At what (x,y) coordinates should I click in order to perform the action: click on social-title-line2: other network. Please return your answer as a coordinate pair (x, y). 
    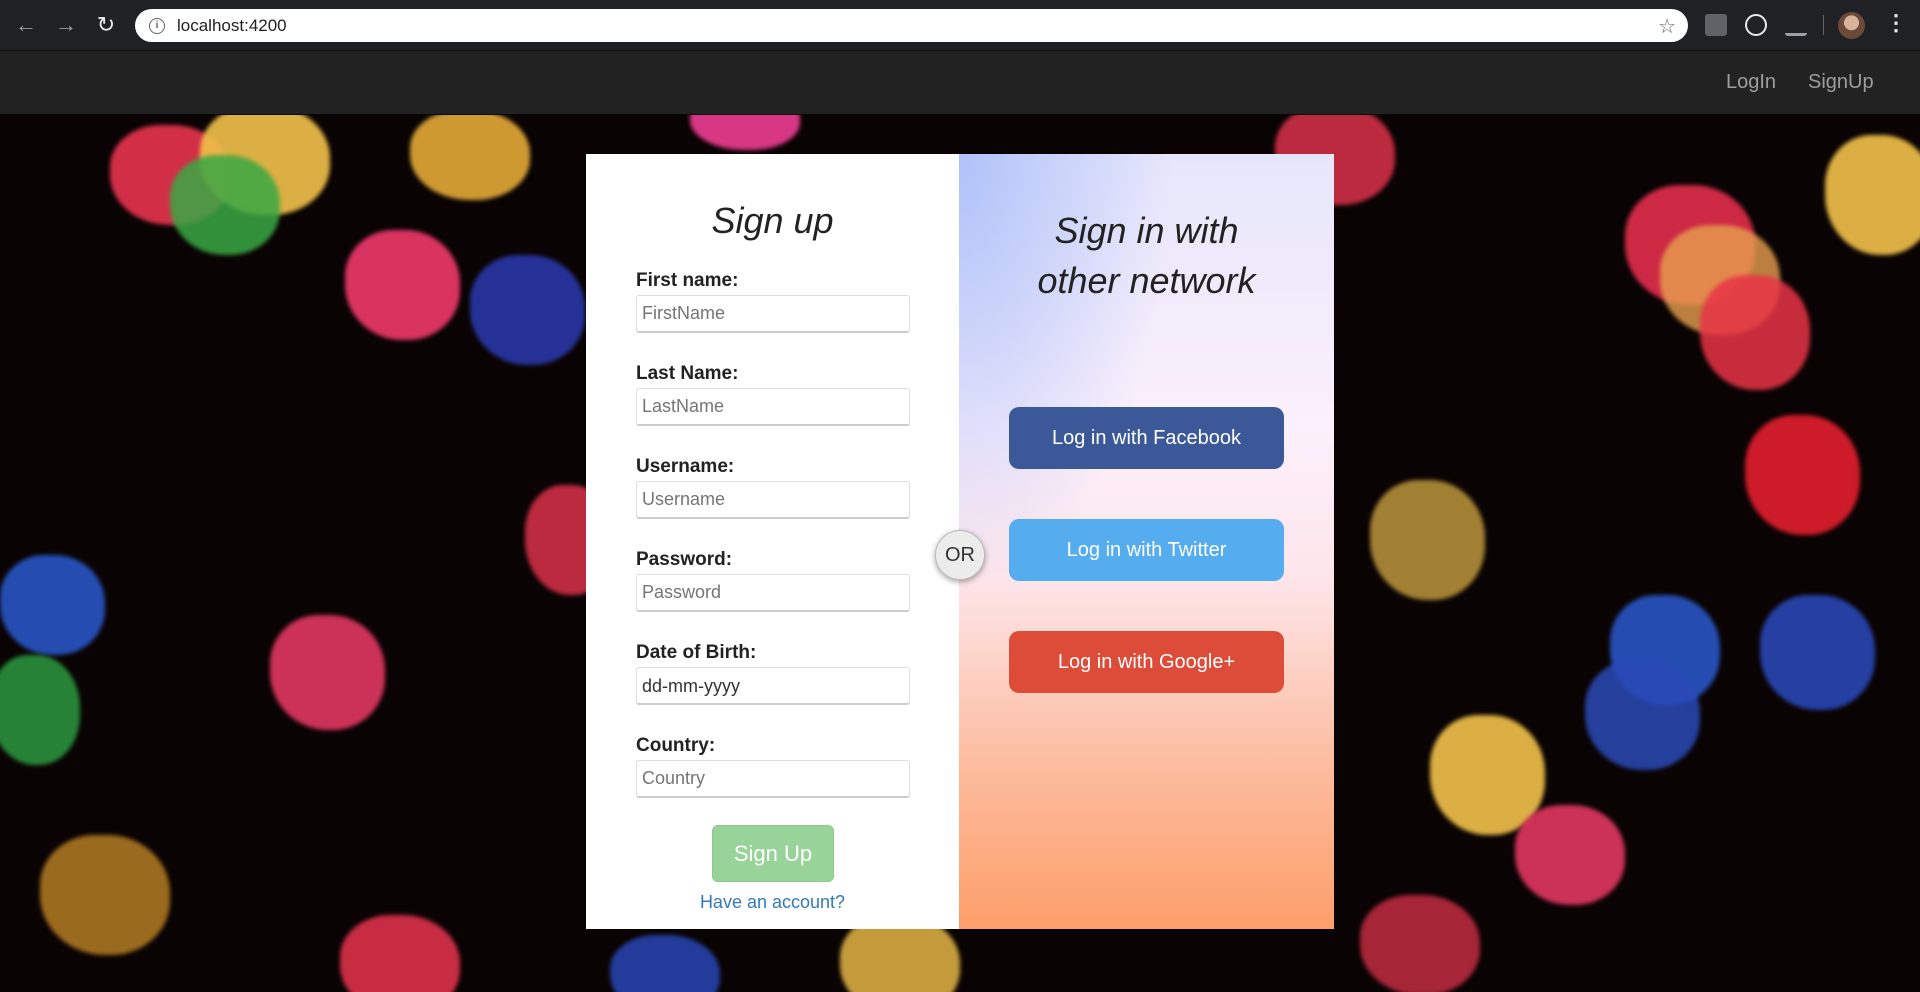
    Looking at the image, I should click on (1146, 280).